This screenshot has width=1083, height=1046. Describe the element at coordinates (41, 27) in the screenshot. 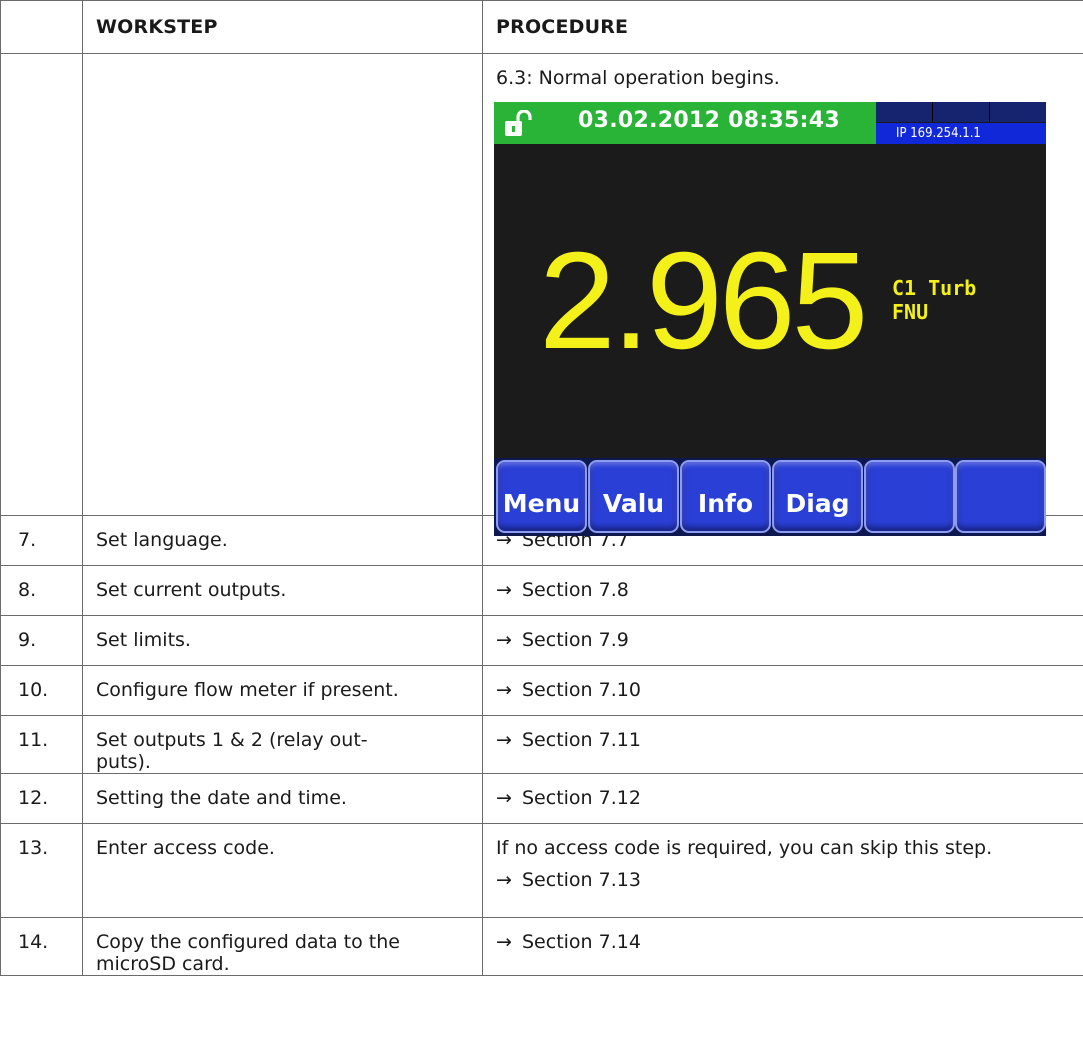

I see `header-number` at that location.